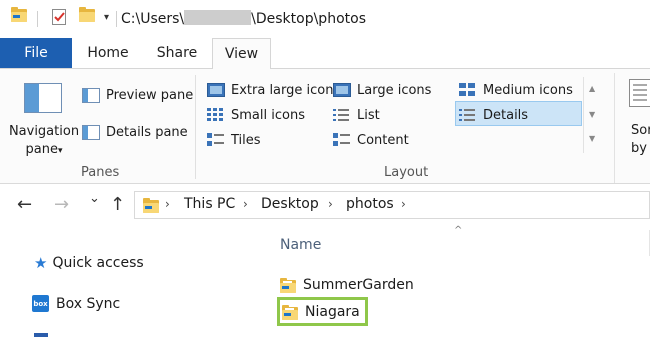  Describe the element at coordinates (195, 127) in the screenshot. I see `group-divider` at that location.